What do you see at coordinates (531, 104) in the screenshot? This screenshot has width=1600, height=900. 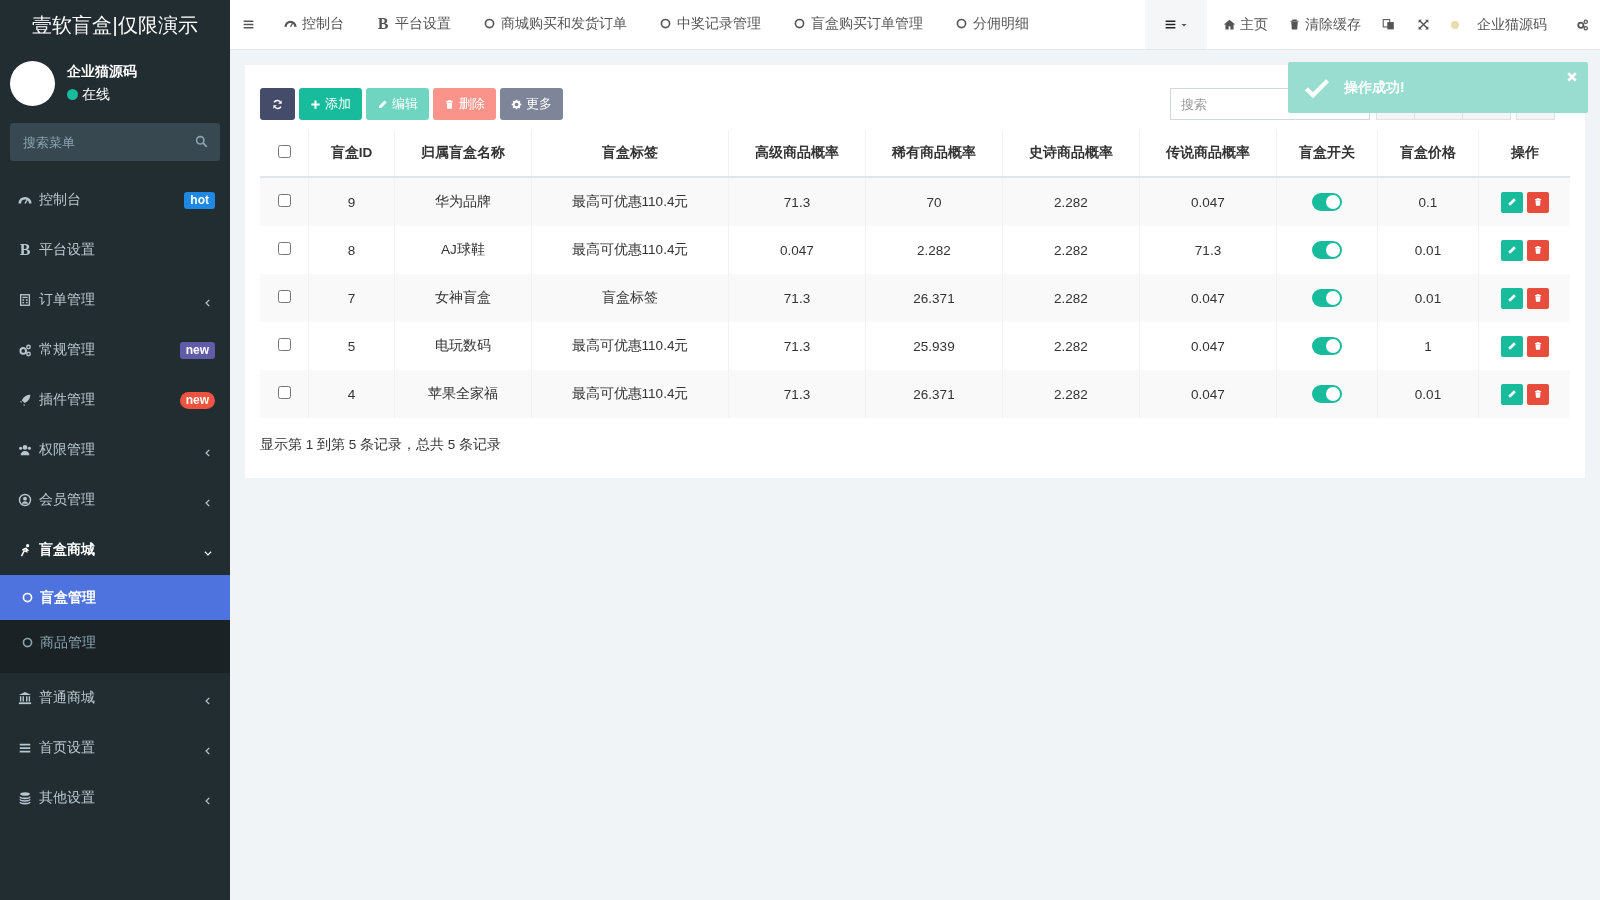 I see `more-button: 更多` at bounding box center [531, 104].